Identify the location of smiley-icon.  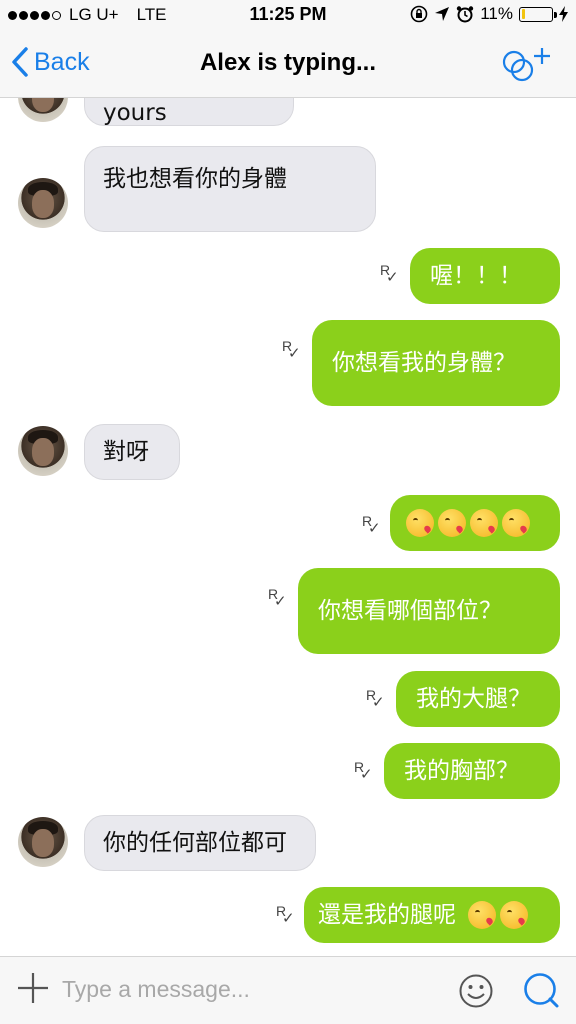
(476, 991).